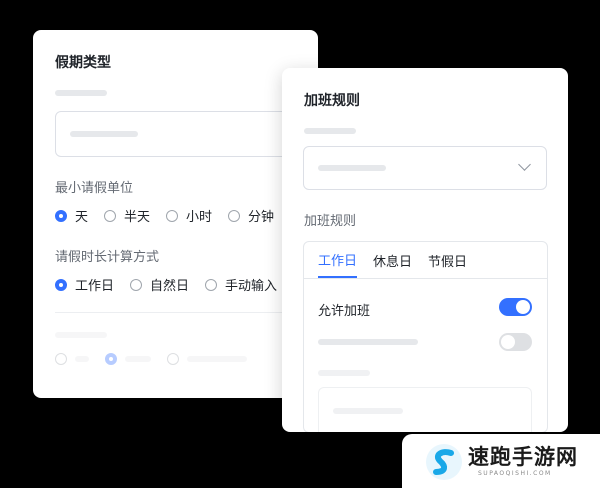 The width and height of the screenshot is (600, 488). I want to click on radio-label: 手动输入, so click(251, 286).